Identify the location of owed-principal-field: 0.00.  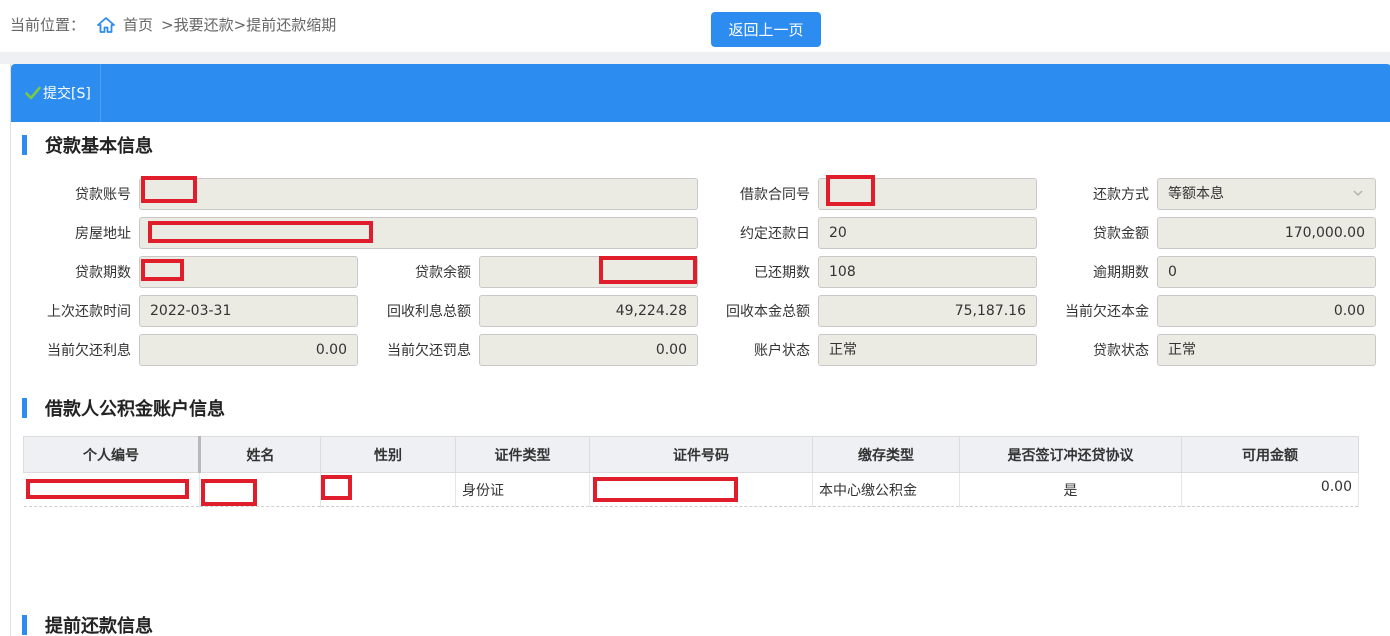
(1266, 311).